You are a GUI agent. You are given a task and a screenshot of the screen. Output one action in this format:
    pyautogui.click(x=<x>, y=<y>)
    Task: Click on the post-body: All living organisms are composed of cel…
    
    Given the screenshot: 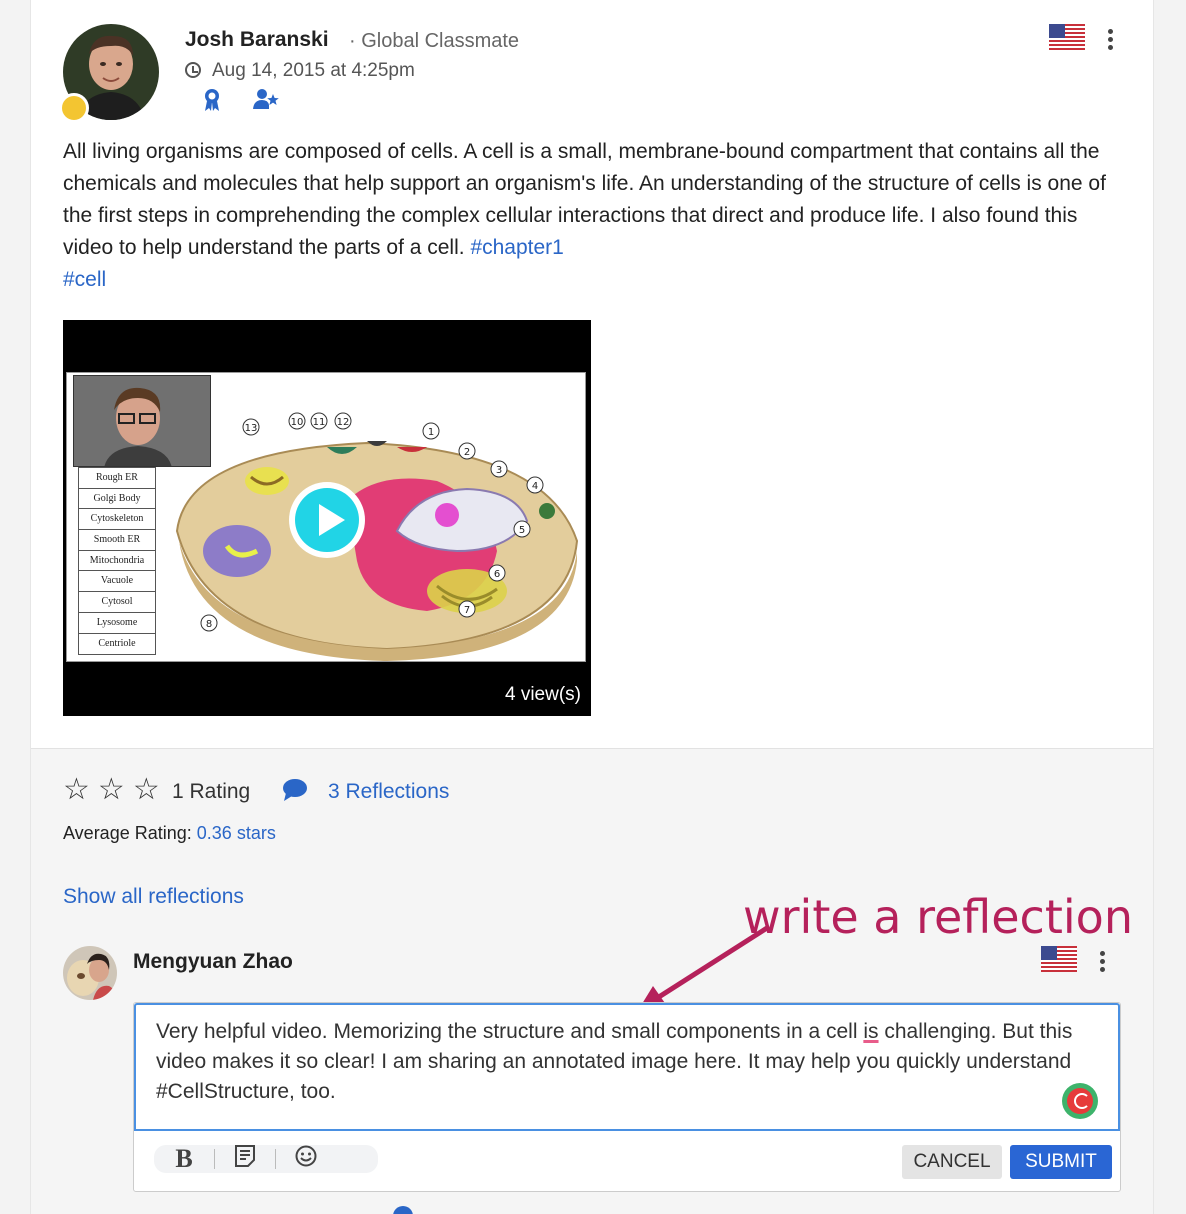 What is the action you would take?
    pyautogui.click(x=598, y=216)
    